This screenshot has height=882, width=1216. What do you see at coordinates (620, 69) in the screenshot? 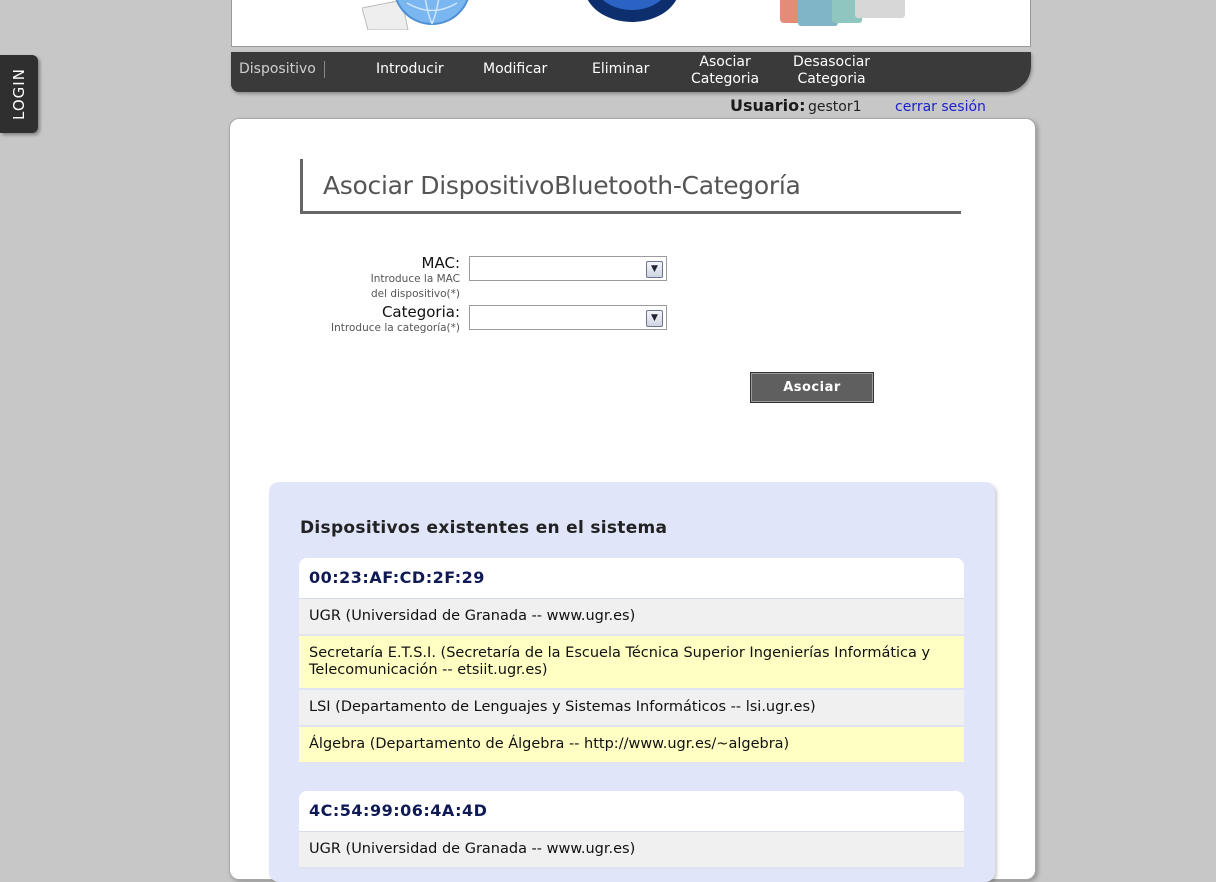
I see `nav-item-eliminar: Eliminar` at bounding box center [620, 69].